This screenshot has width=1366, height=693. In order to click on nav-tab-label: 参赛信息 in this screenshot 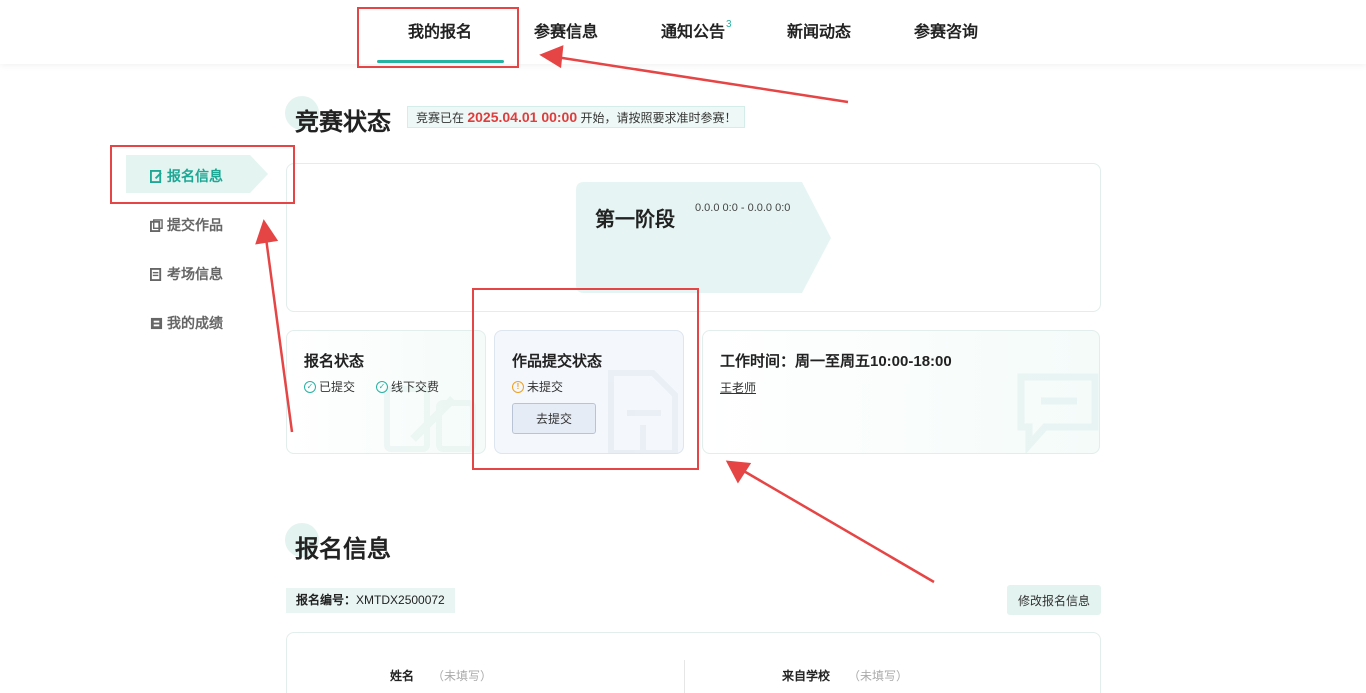, I will do `click(566, 32)`.